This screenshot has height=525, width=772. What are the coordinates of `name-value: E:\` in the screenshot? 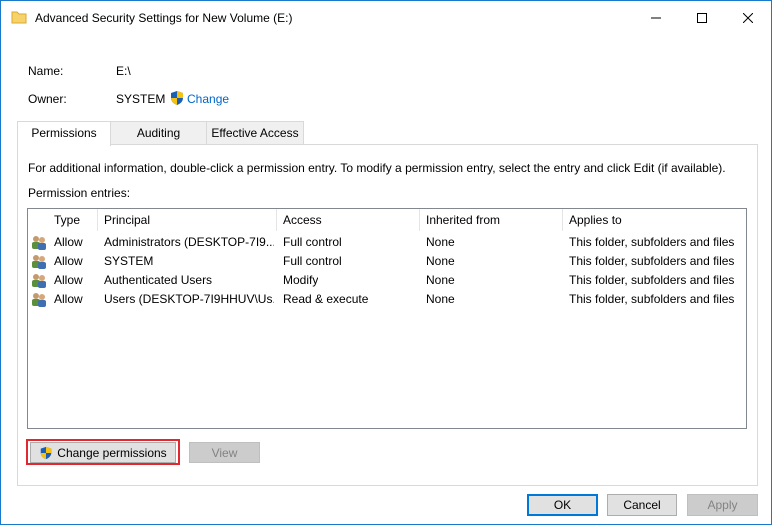 It's located at (123, 71).